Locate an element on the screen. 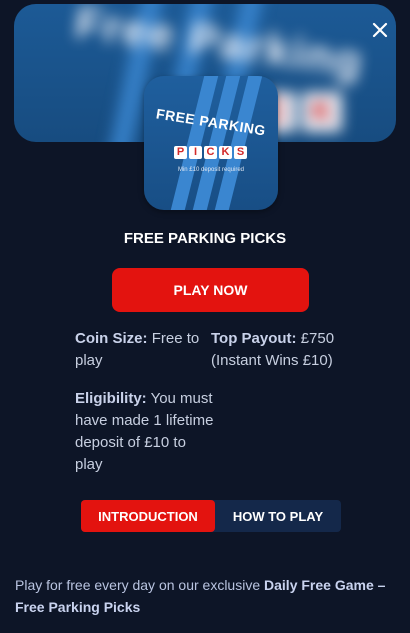 Image resolution: width=410 pixels, height=633 pixels. thumbnail-tile: P is located at coordinates (180, 152).